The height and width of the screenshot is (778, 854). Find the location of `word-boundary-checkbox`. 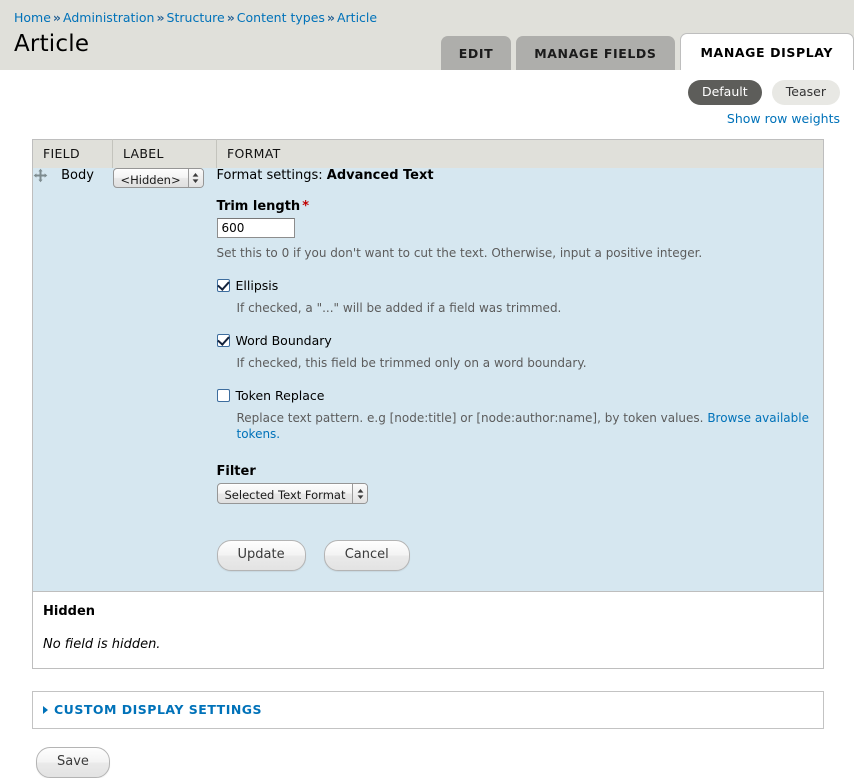

word-boundary-checkbox is located at coordinates (223, 340).